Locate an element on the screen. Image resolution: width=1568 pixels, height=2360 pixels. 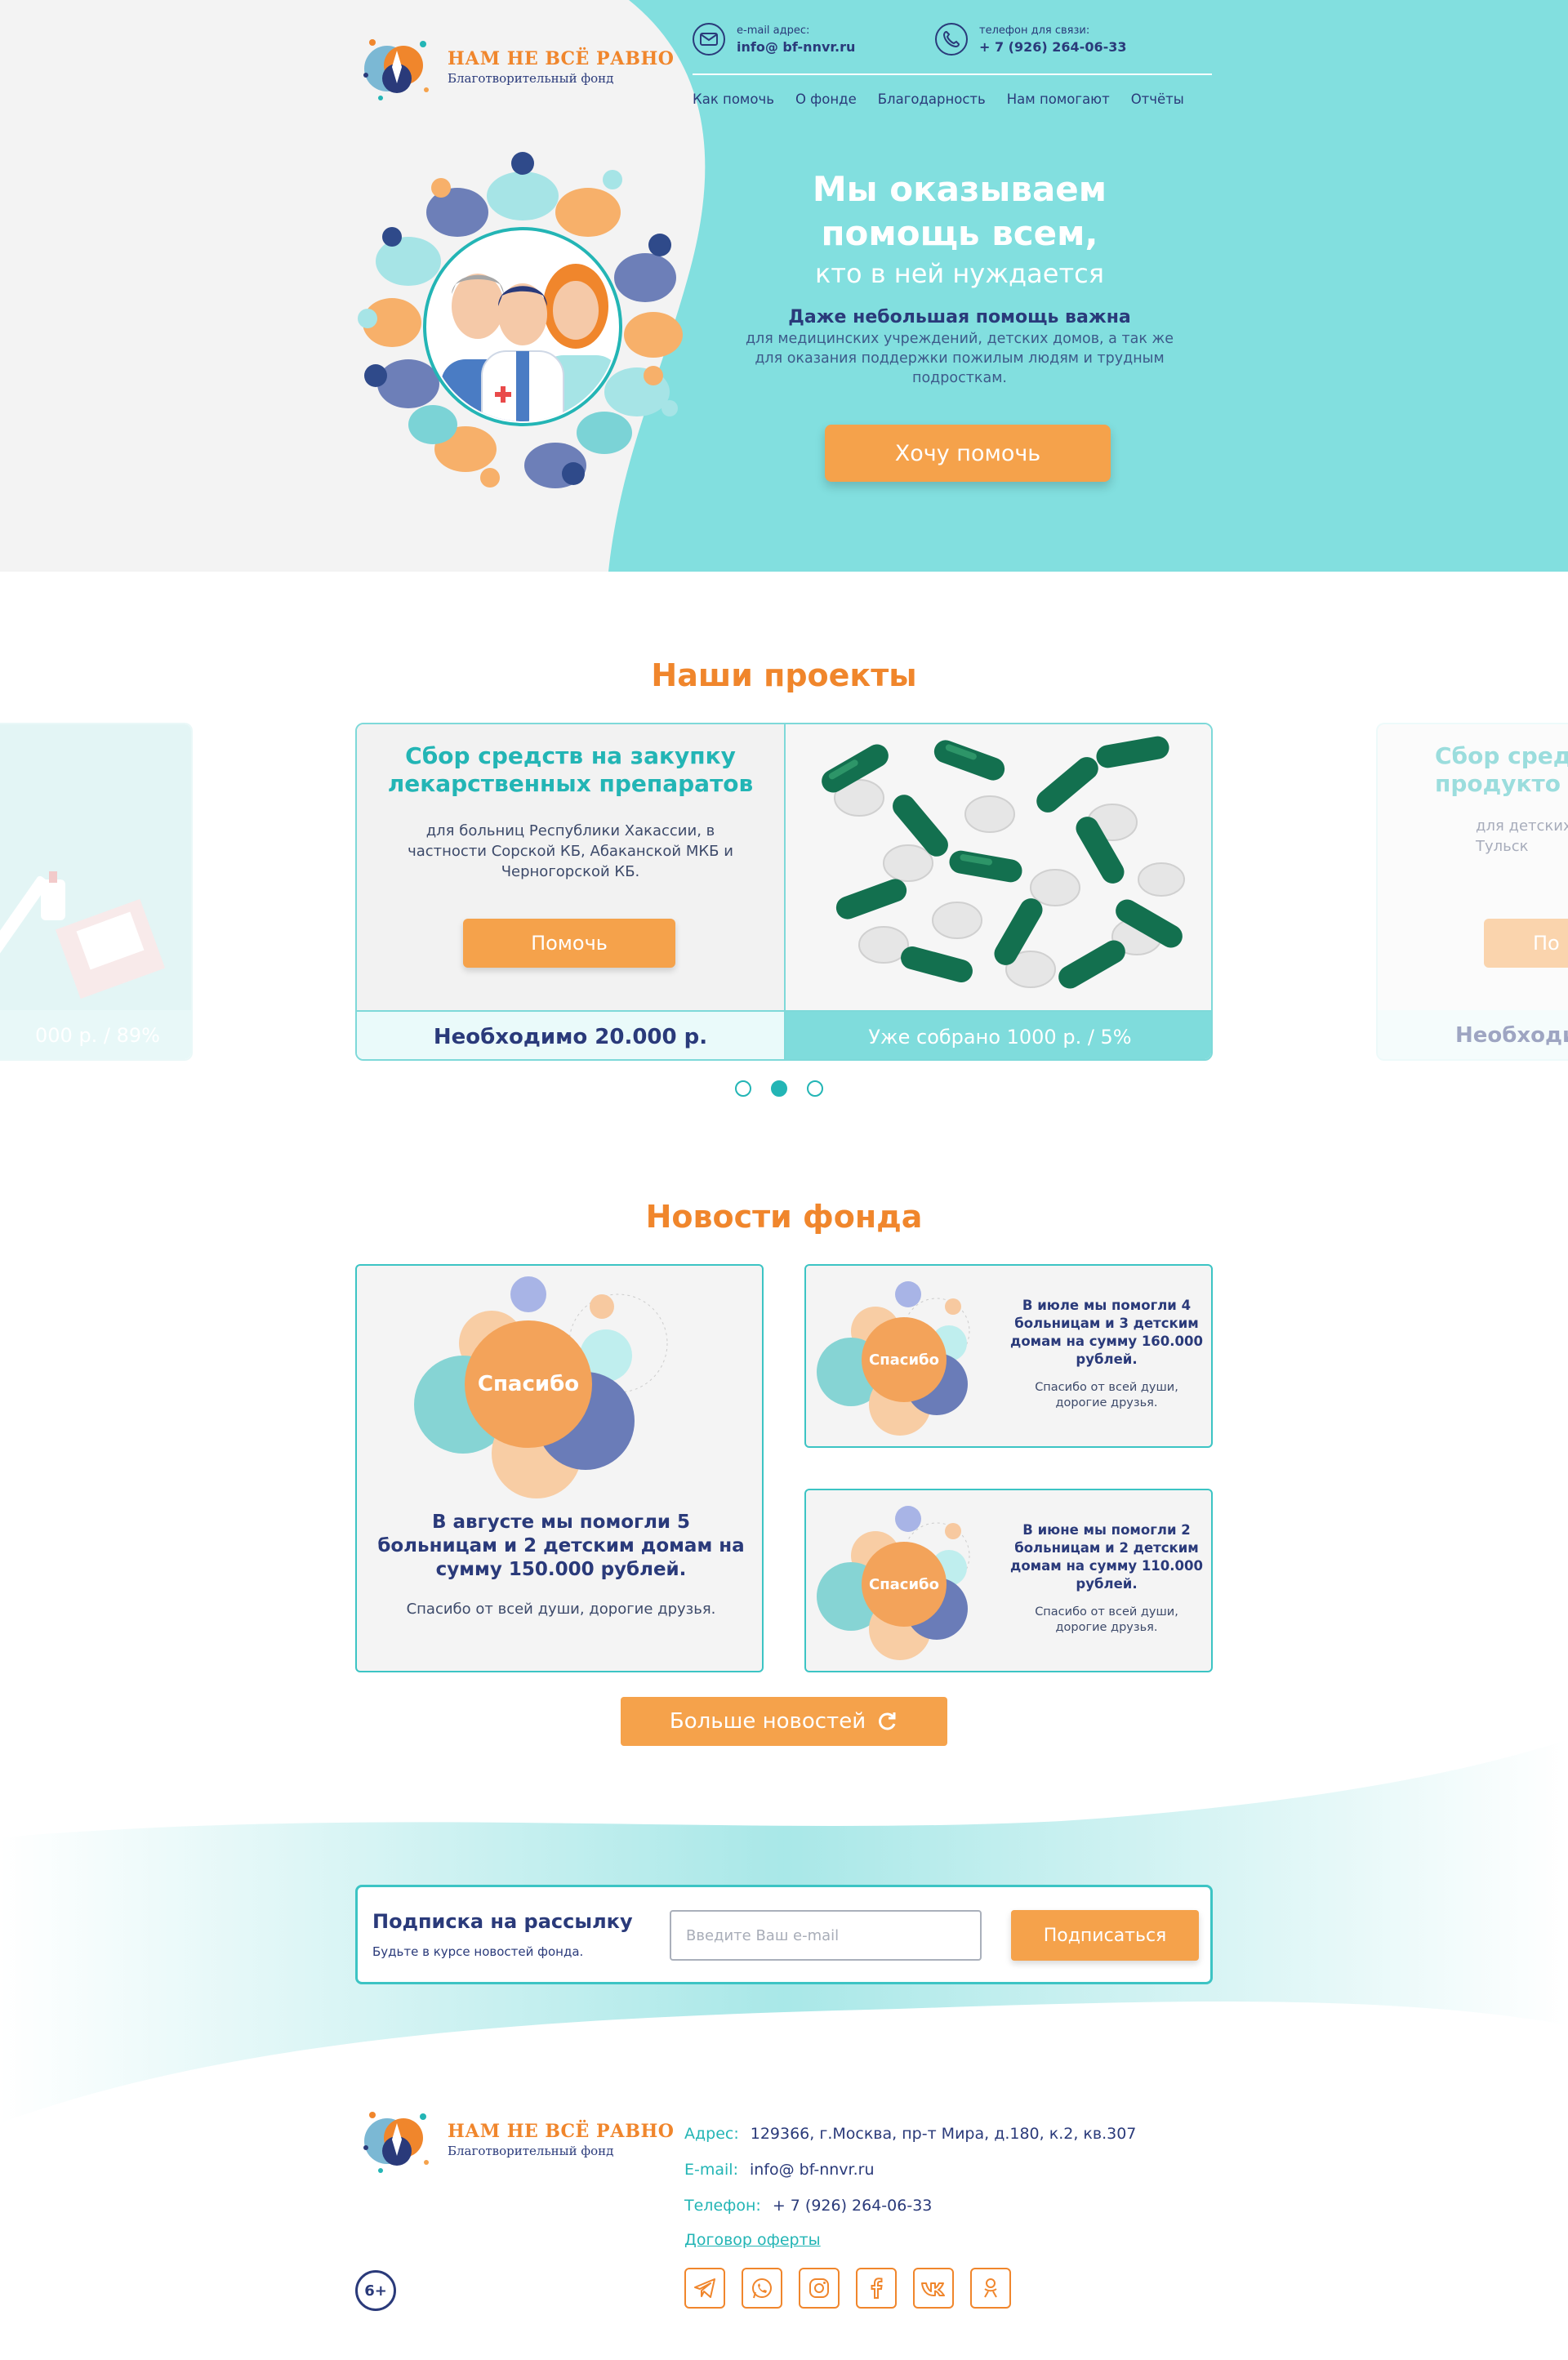
projects-title: Наши проекты is located at coordinates (784, 675).